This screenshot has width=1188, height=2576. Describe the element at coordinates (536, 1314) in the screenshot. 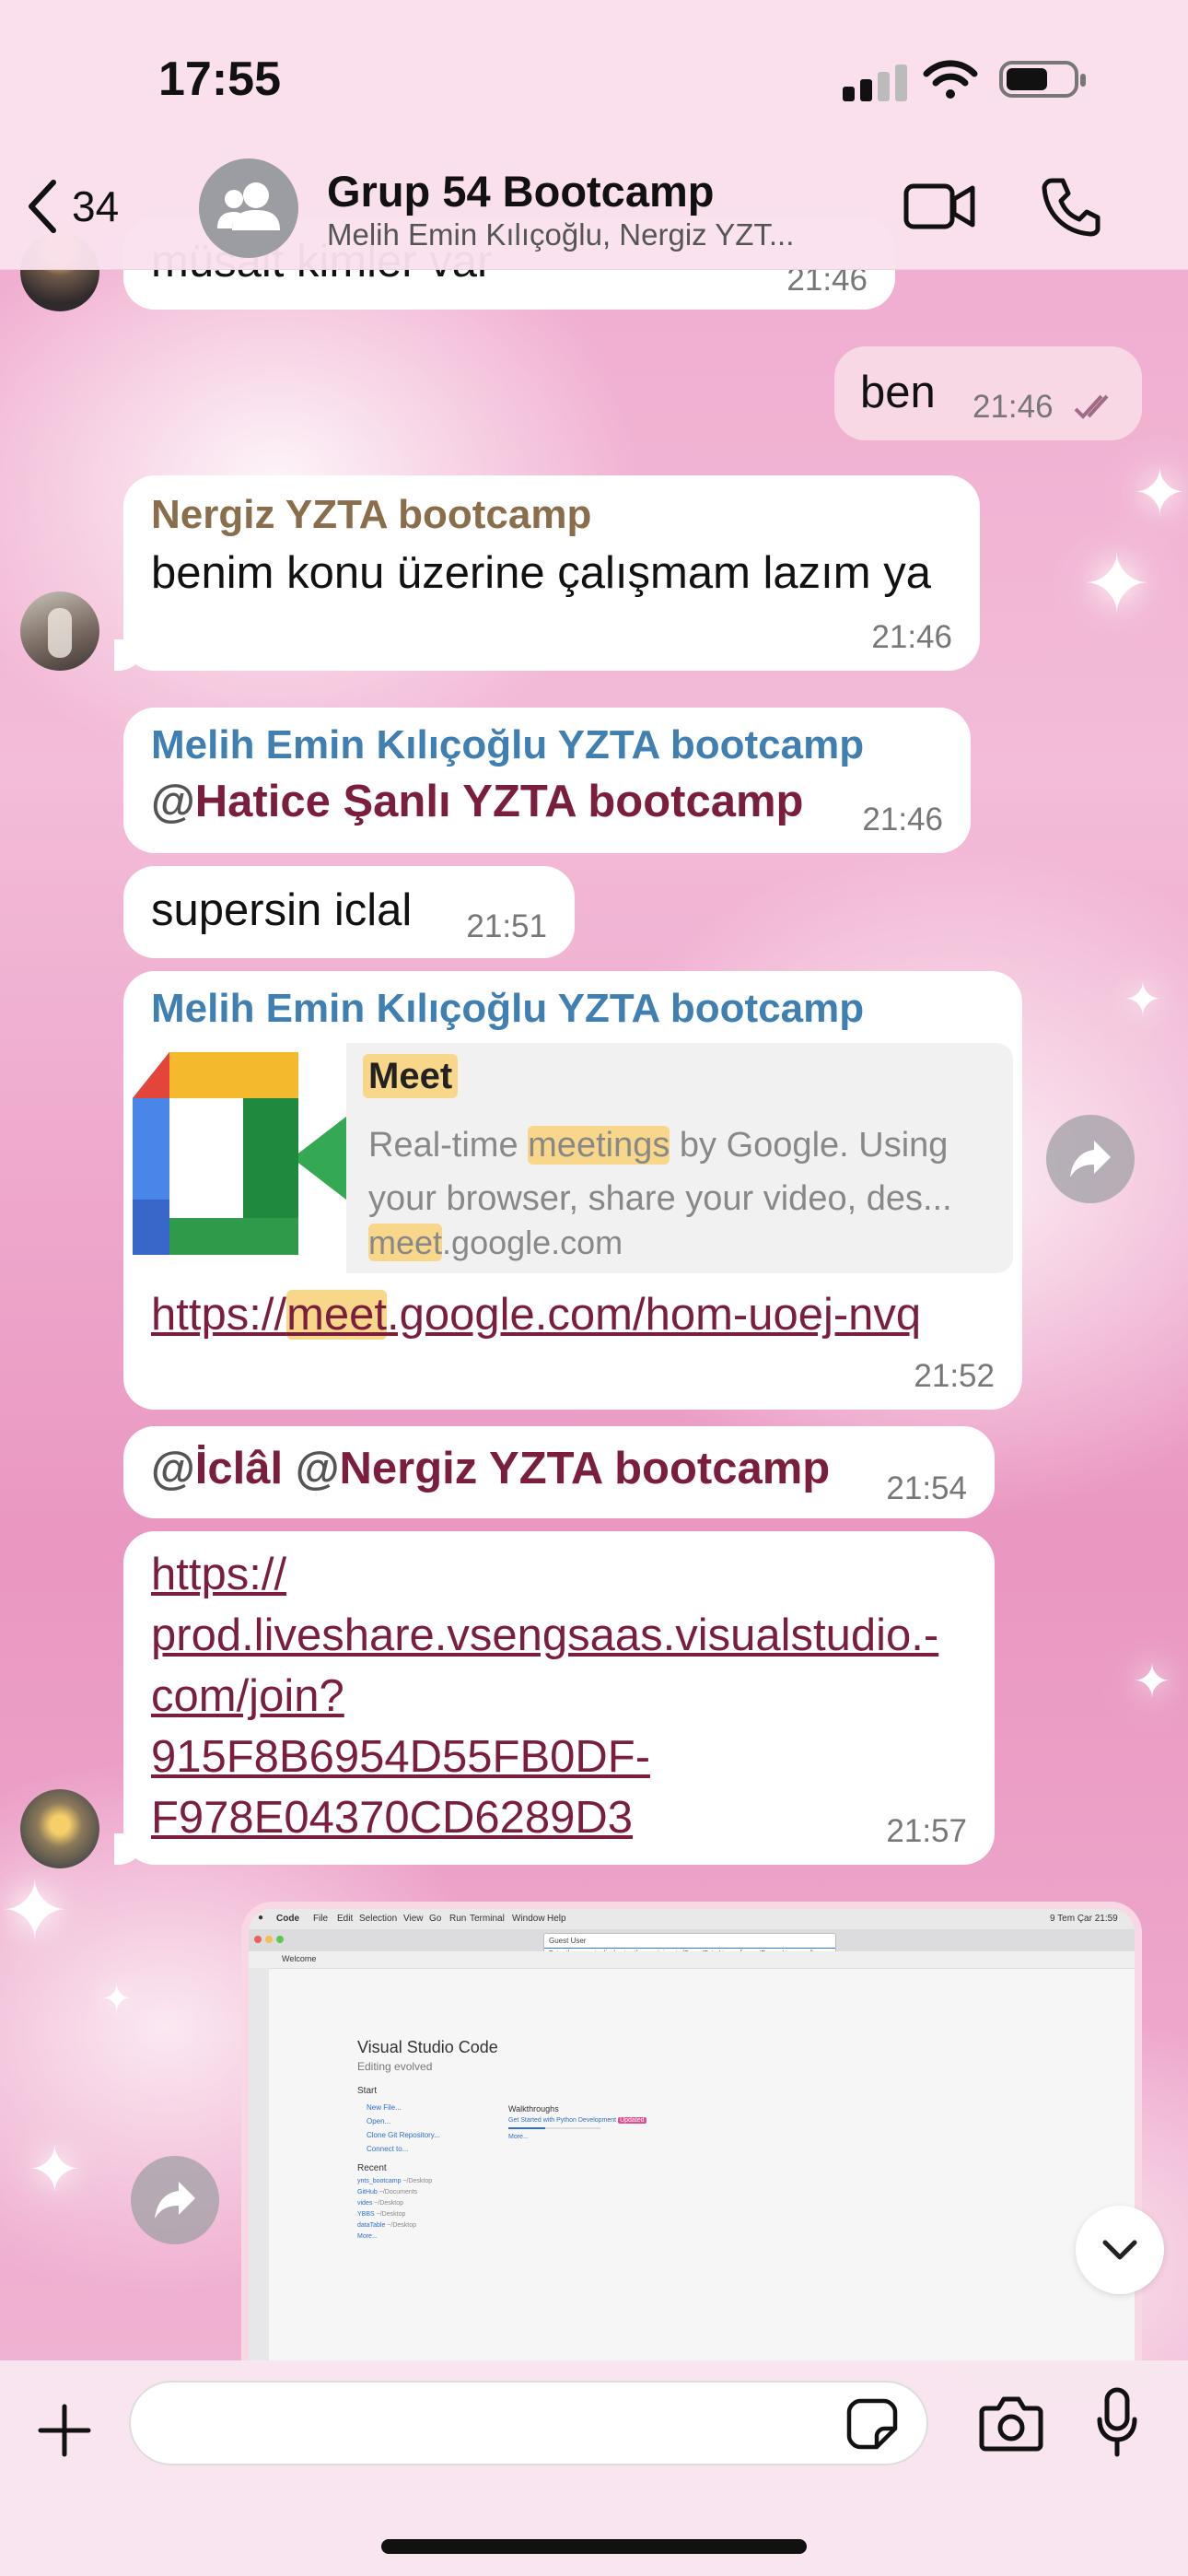

I see `message-link: https://meet.google.com/hom-uoej-nvq` at that location.